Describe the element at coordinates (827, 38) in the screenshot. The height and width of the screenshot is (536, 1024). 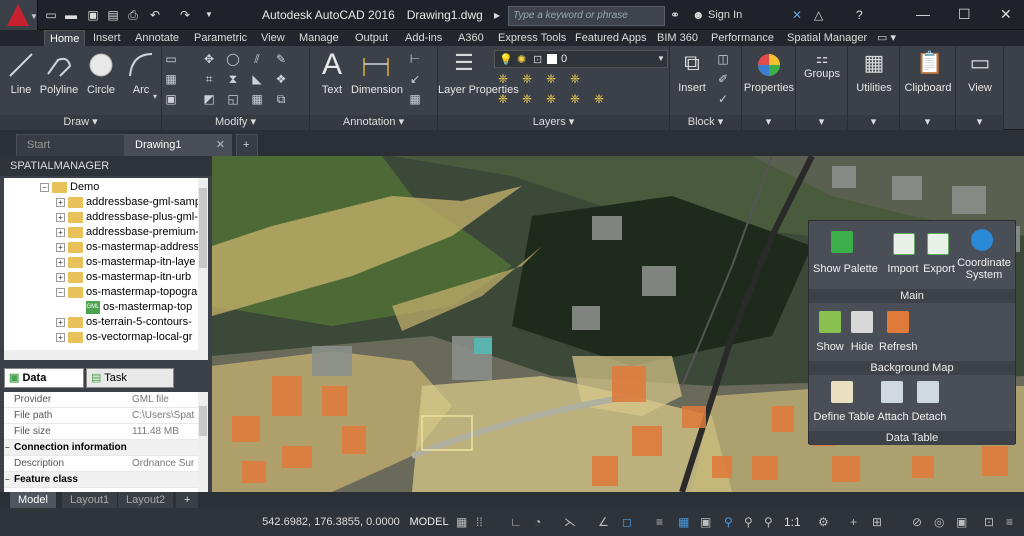
I see `tab-spatial-manager: Spatial Manager` at that location.